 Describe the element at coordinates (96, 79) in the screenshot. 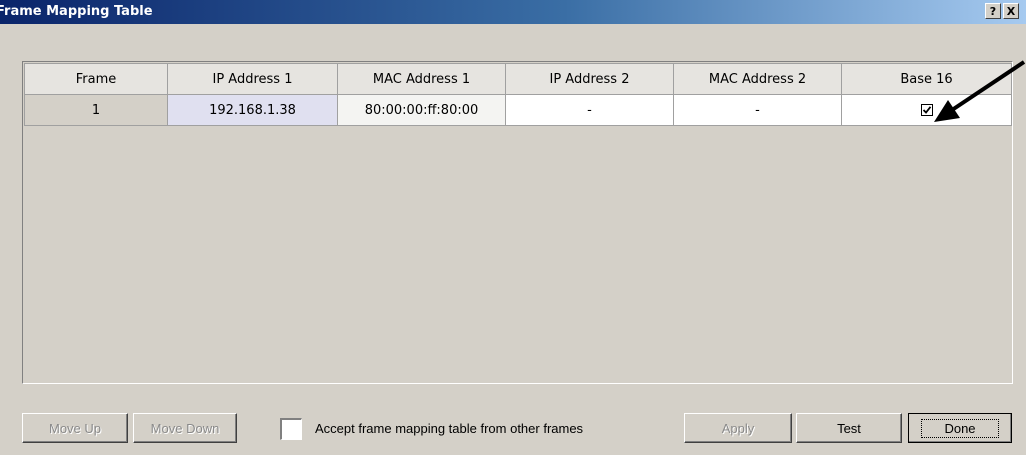

I see `column-header-frame: Frame` at that location.